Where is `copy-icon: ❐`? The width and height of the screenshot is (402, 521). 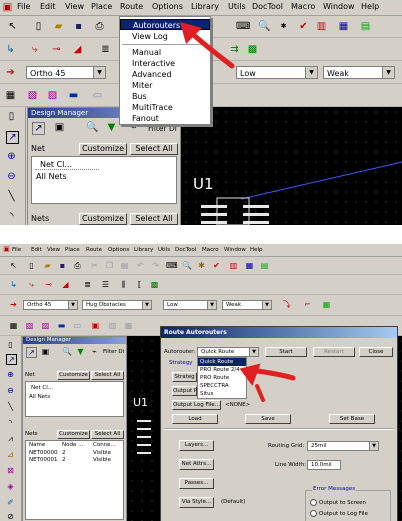
copy-icon: ❐ is located at coordinates (109, 265).